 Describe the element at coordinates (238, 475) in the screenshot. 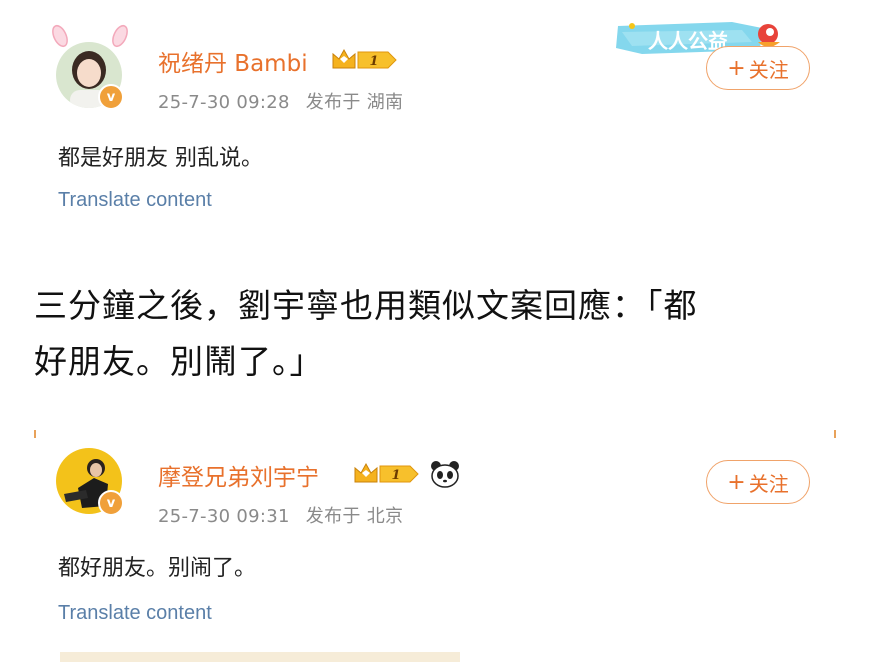

I see `username: 摩登兄弟刘宇宁` at that location.